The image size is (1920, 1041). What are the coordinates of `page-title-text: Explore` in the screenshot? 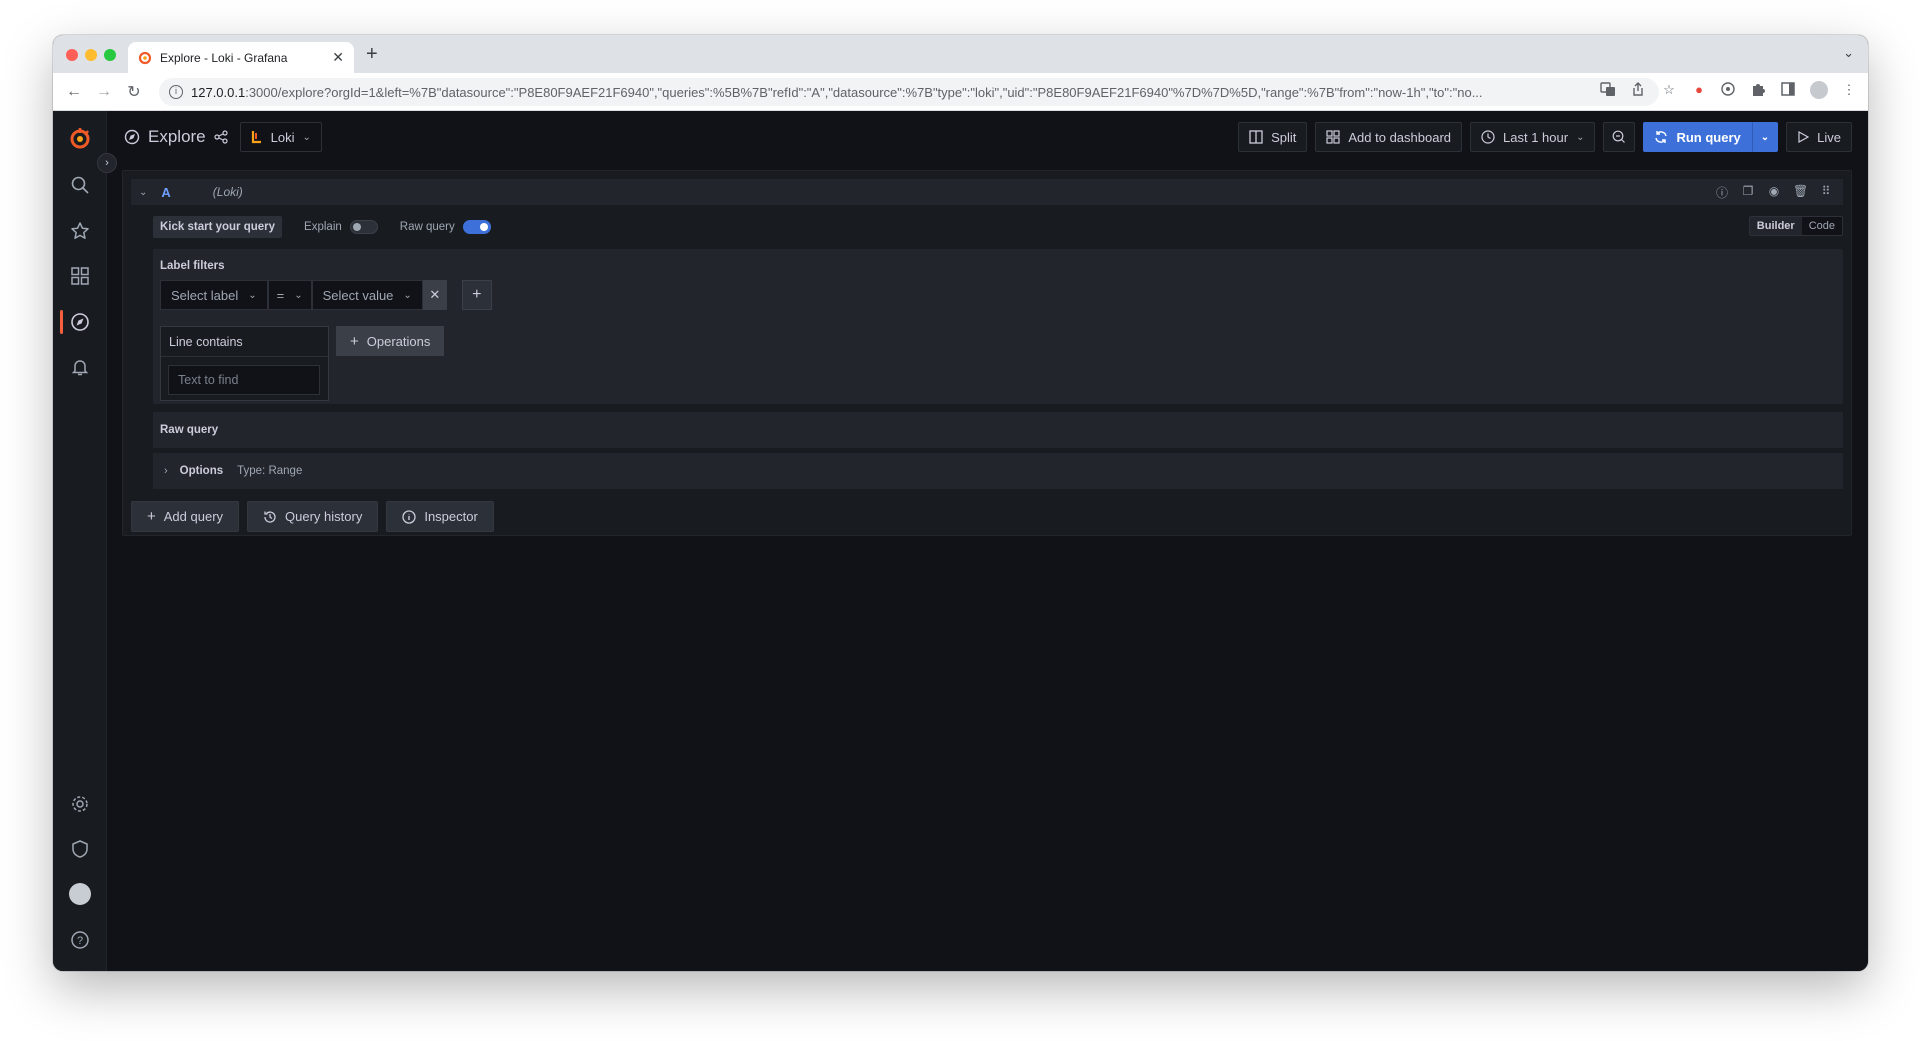 It's located at (177, 136).